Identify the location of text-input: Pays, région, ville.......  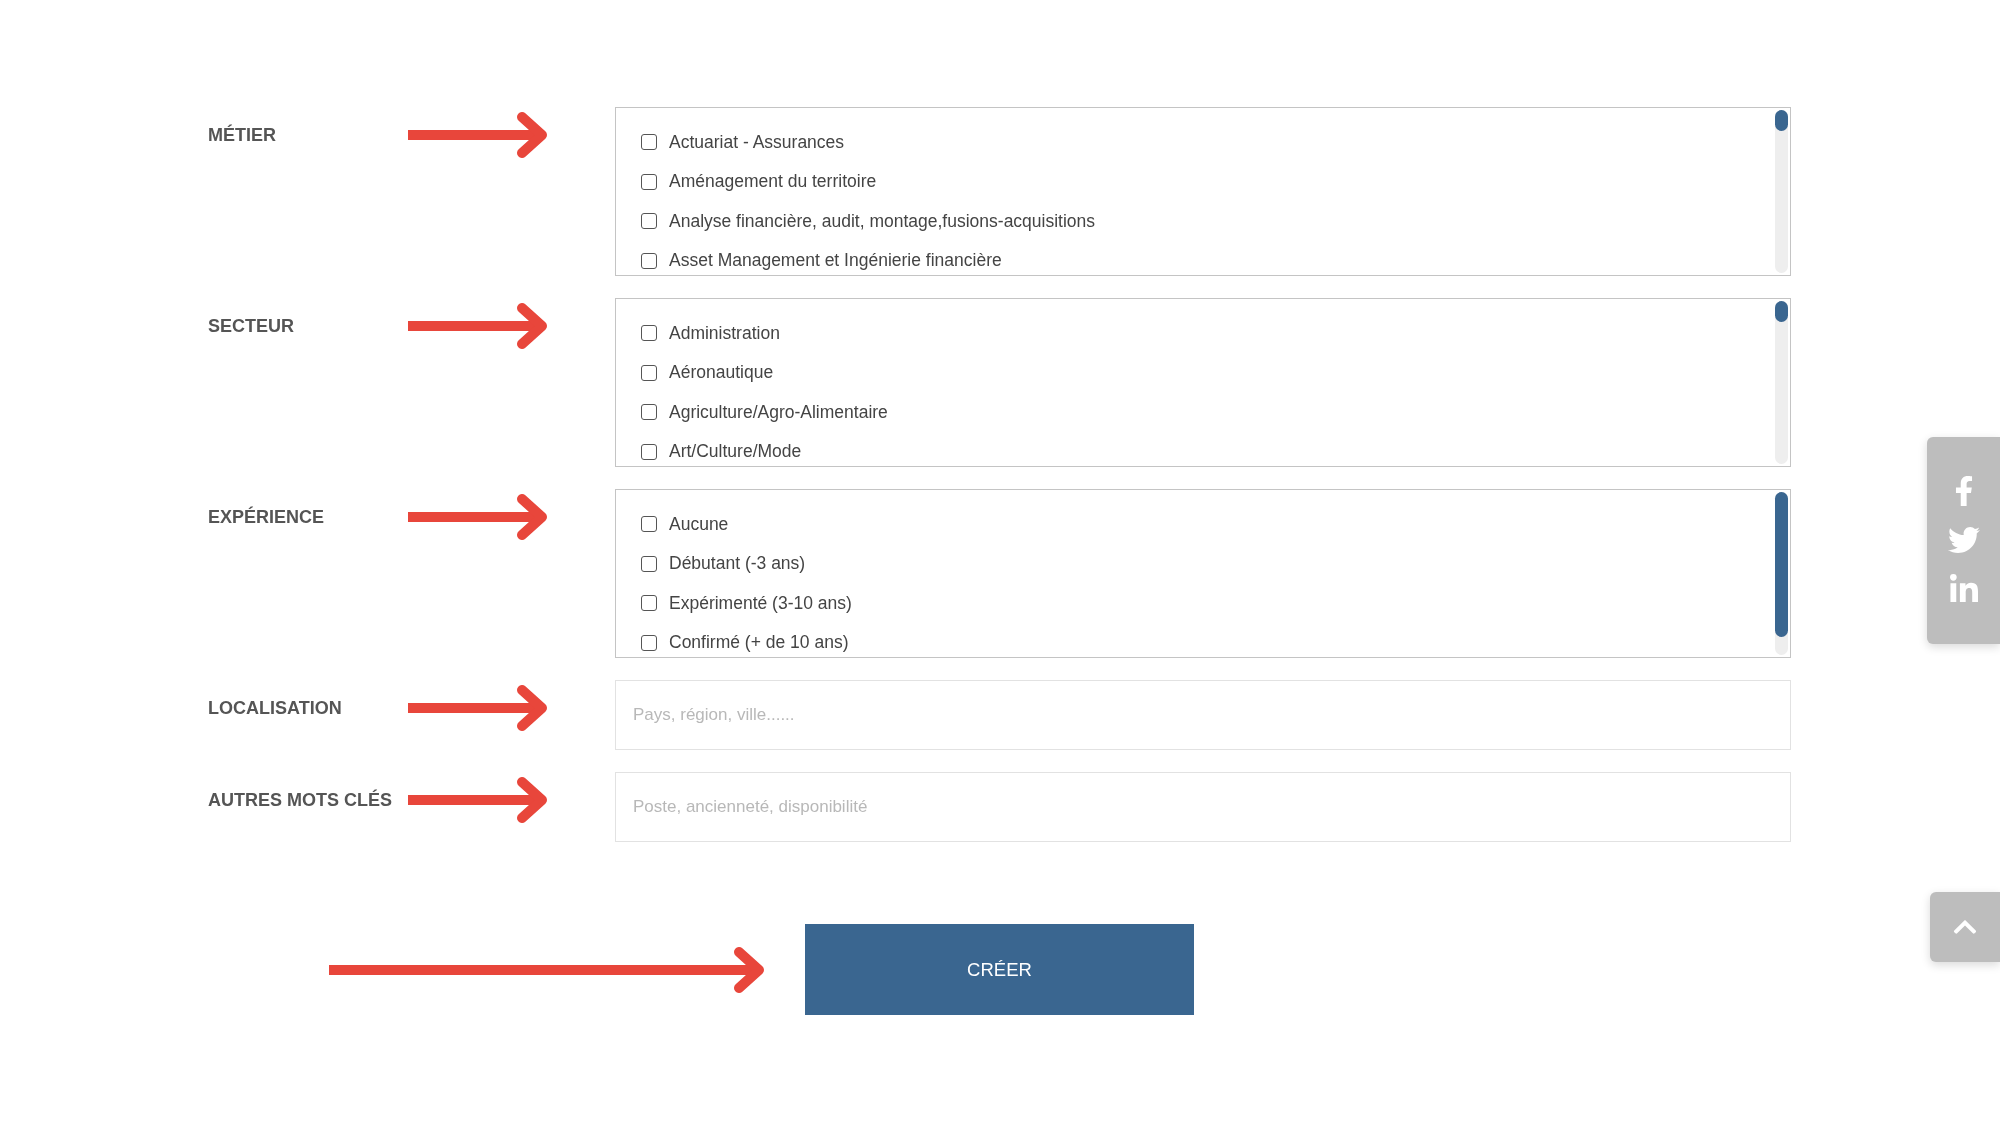
(1203, 715).